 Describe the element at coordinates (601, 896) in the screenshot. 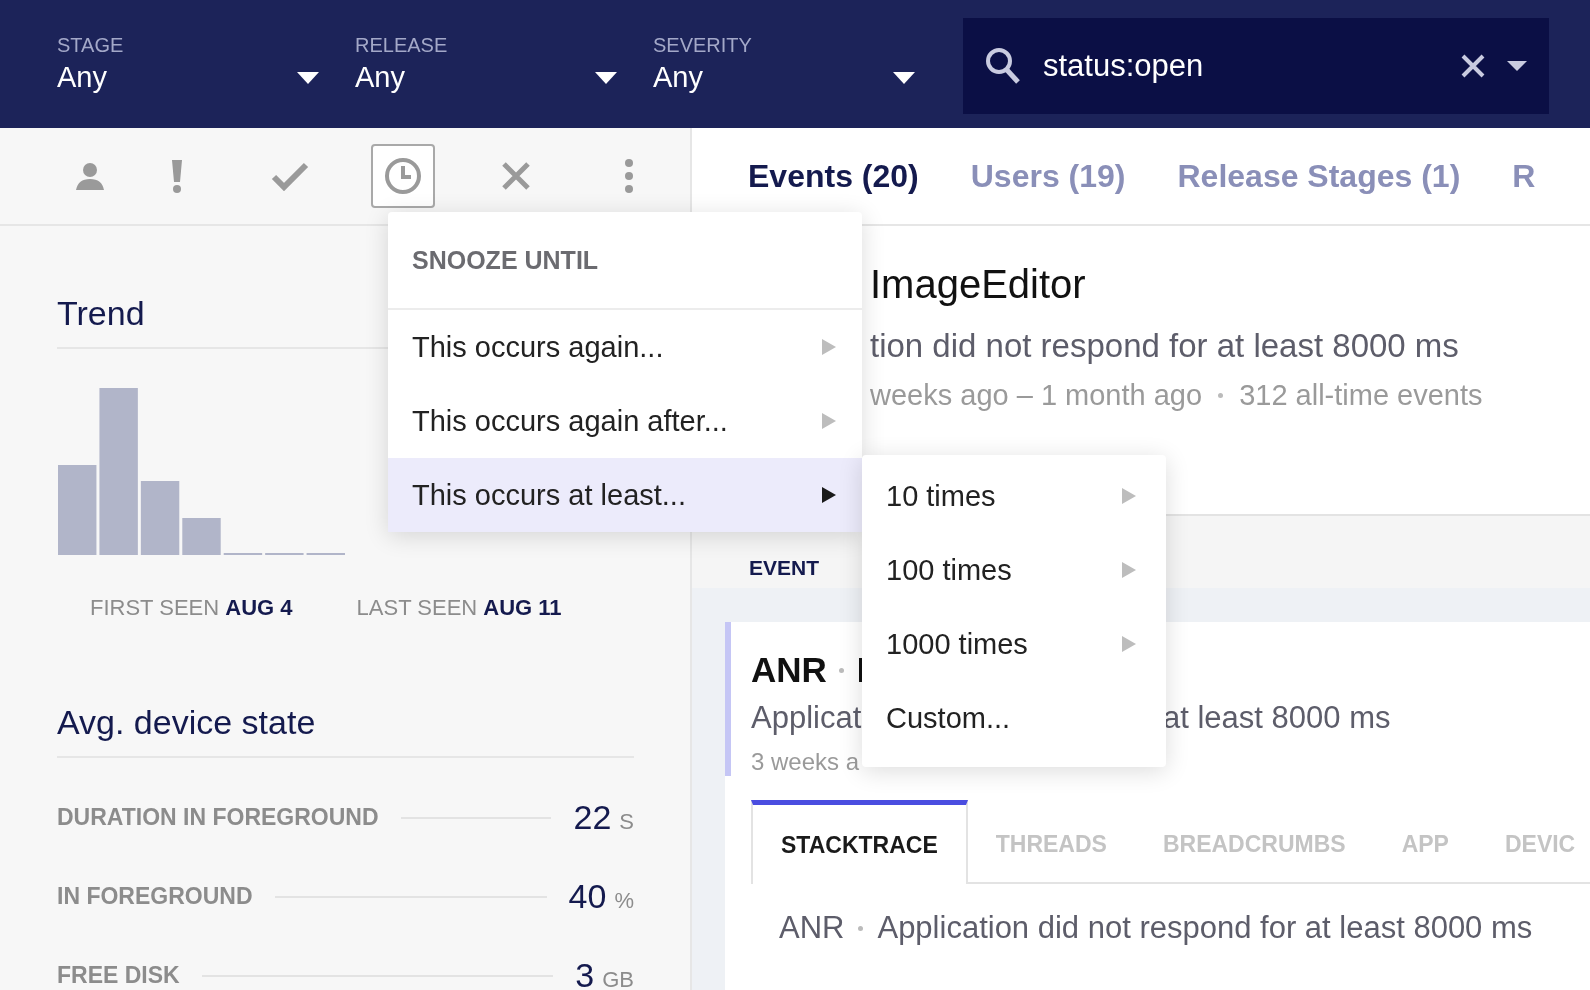

I see `stat-value: 40 %` at that location.